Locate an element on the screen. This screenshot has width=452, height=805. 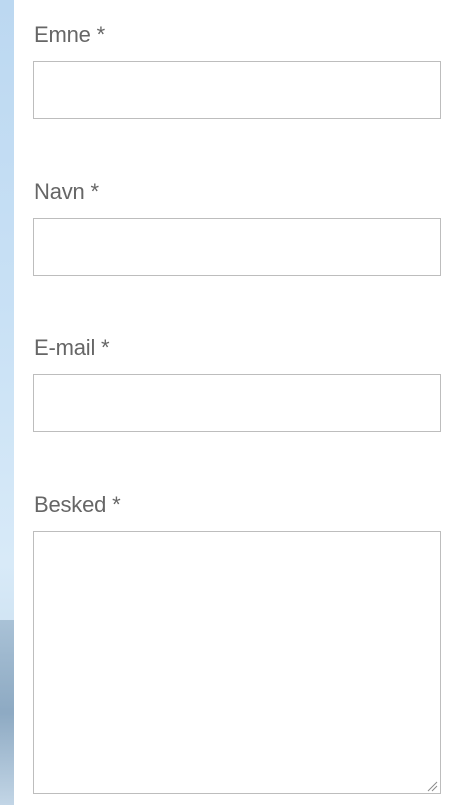
background-decoration is located at coordinates (7, 712).